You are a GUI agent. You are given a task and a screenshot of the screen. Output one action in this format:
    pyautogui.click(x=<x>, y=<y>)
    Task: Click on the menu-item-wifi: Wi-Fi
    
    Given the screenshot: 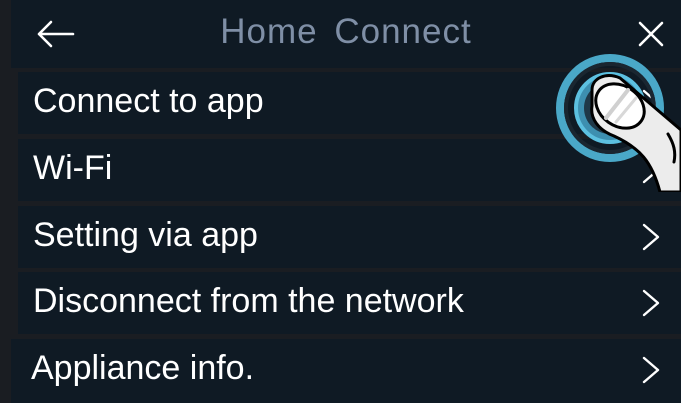 What is the action you would take?
    pyautogui.click(x=349, y=170)
    